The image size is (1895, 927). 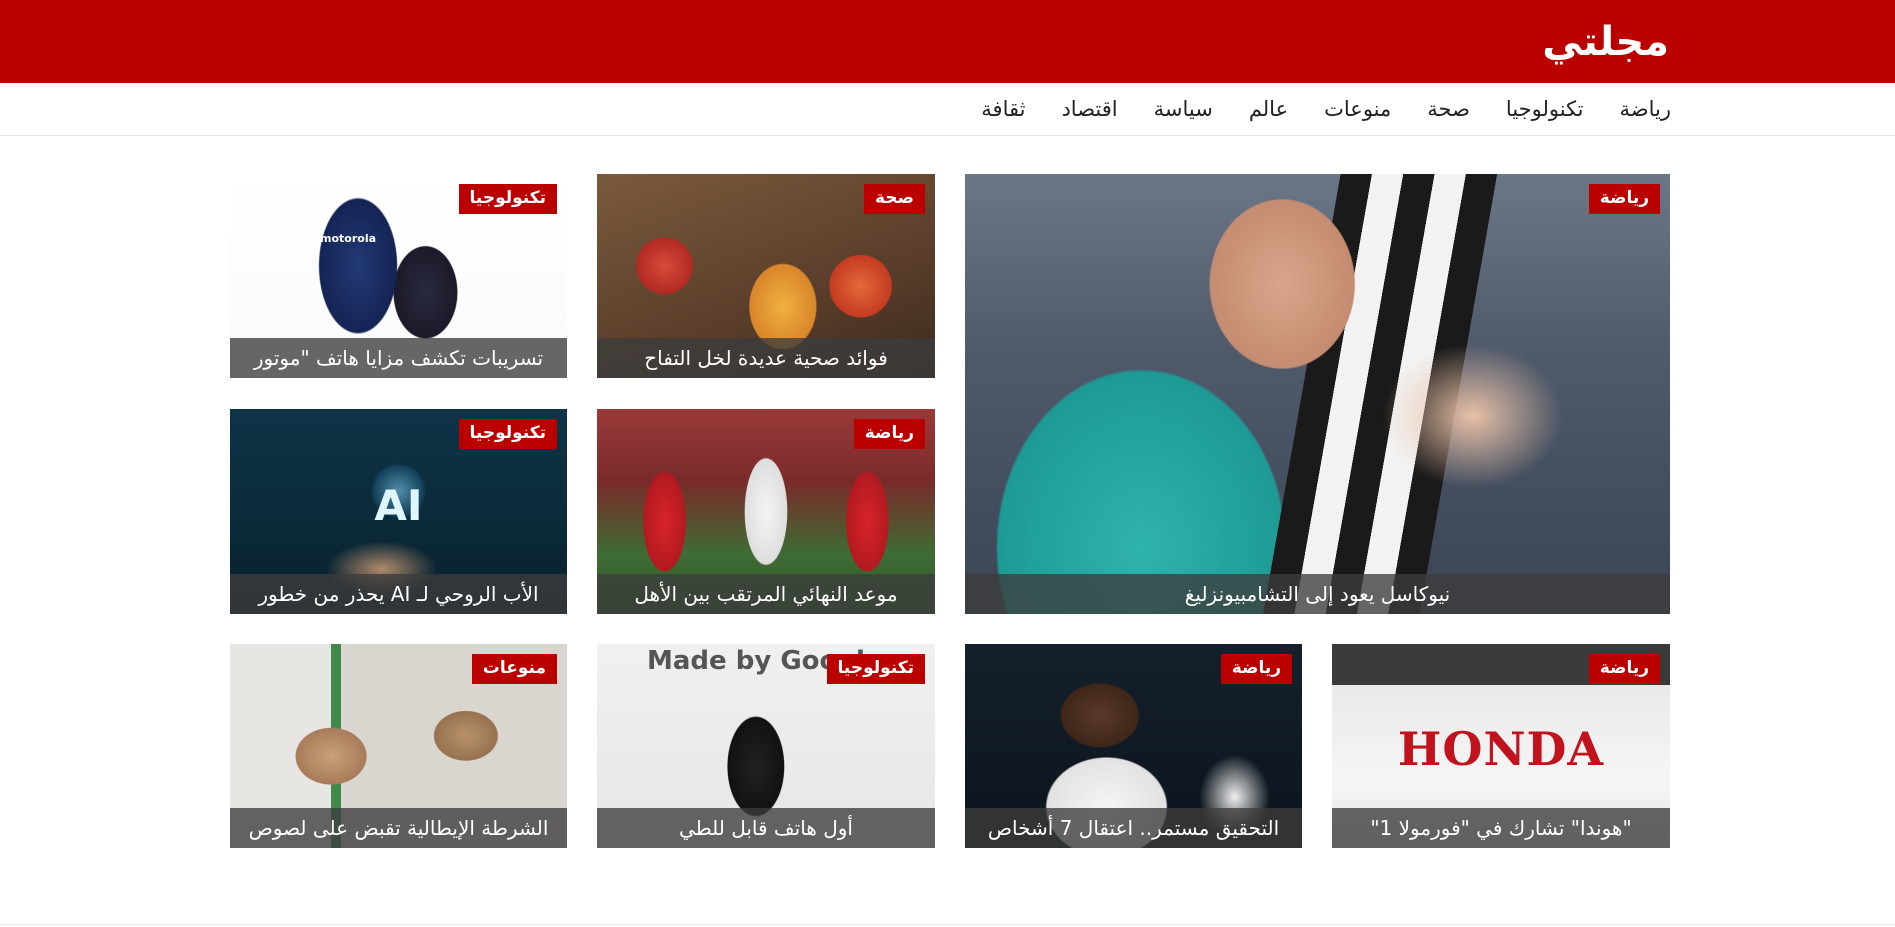 I want to click on nav-item-health: صحة, so click(x=1448, y=109).